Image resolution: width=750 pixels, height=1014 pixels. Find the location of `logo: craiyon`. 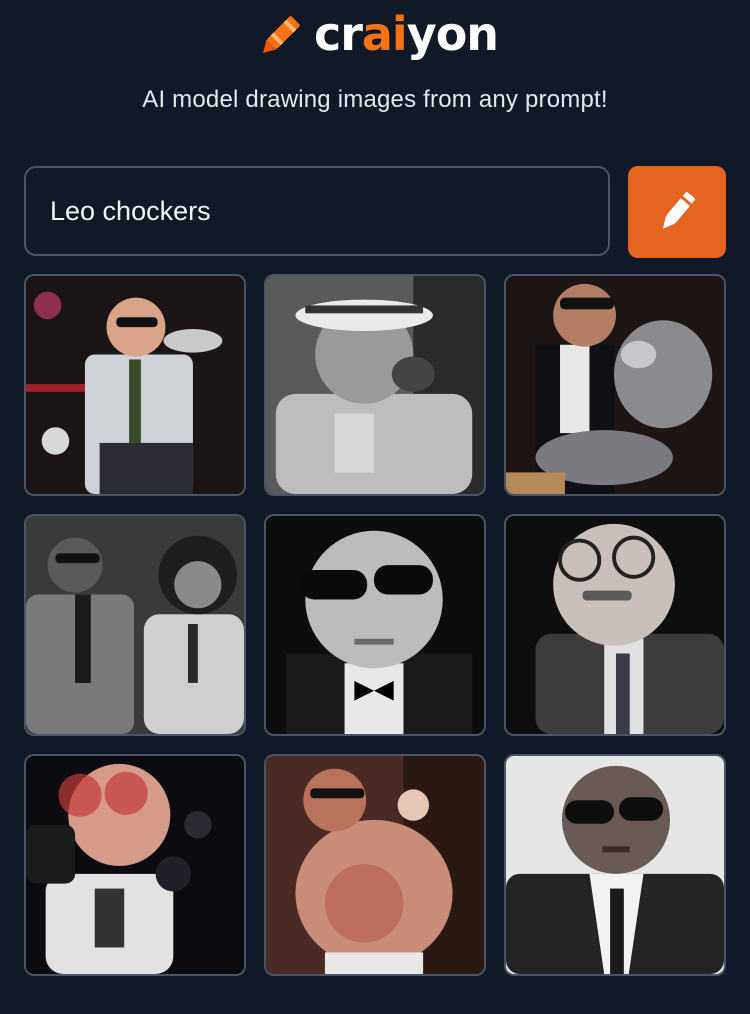

logo: craiyon is located at coordinates (375, 36).